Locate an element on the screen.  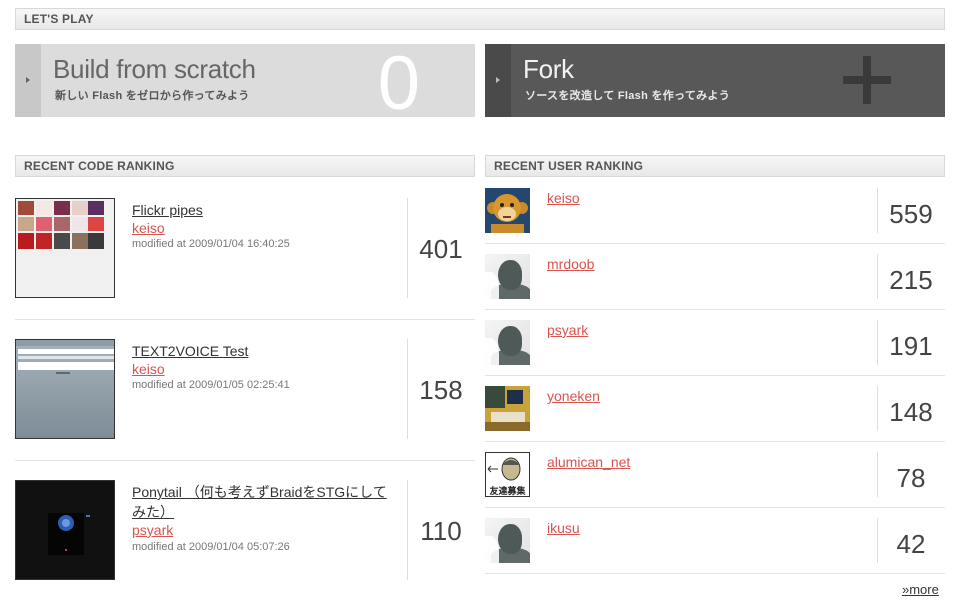
user-score: 78 is located at coordinates (911, 478).